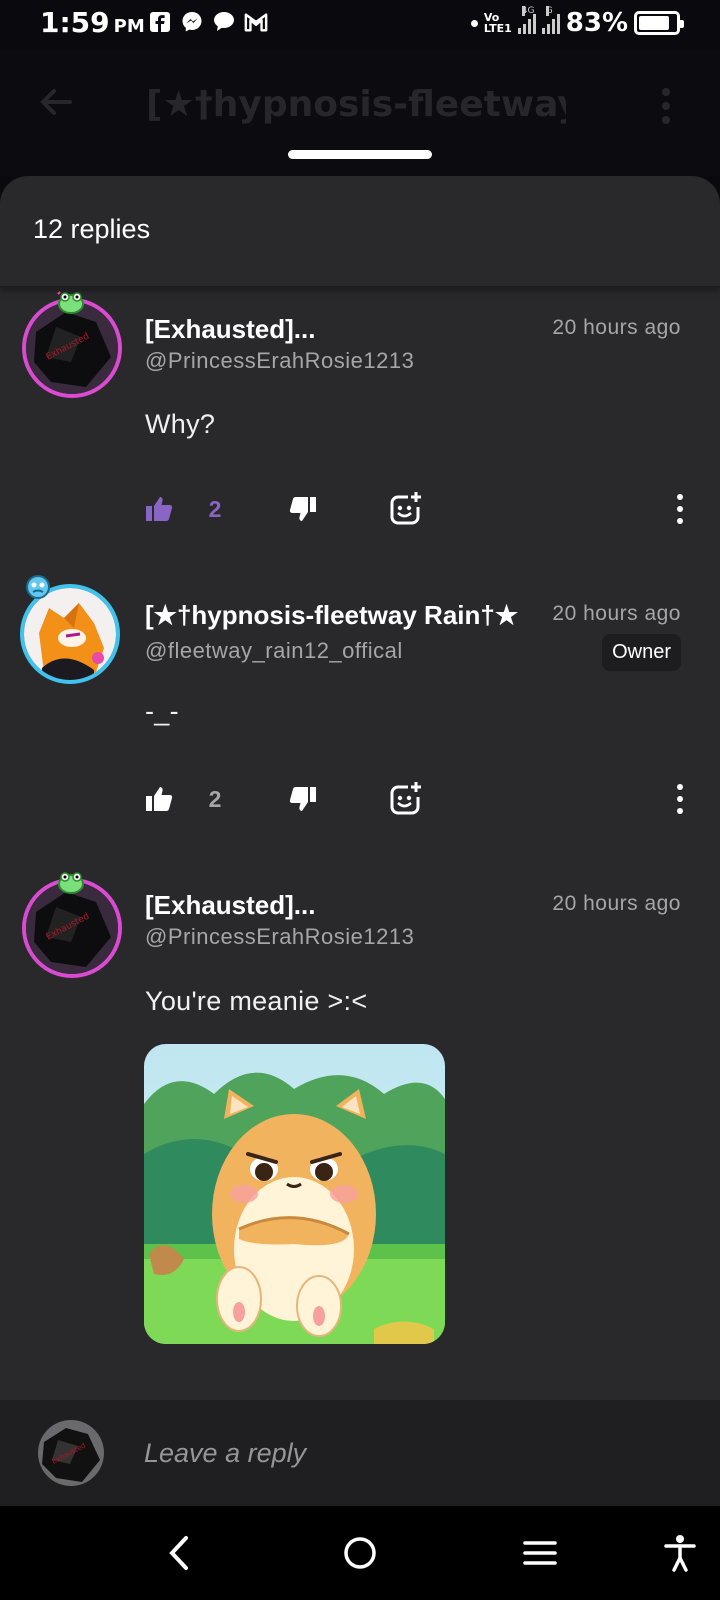  What do you see at coordinates (192, 22) in the screenshot?
I see `messenger-icon` at bounding box center [192, 22].